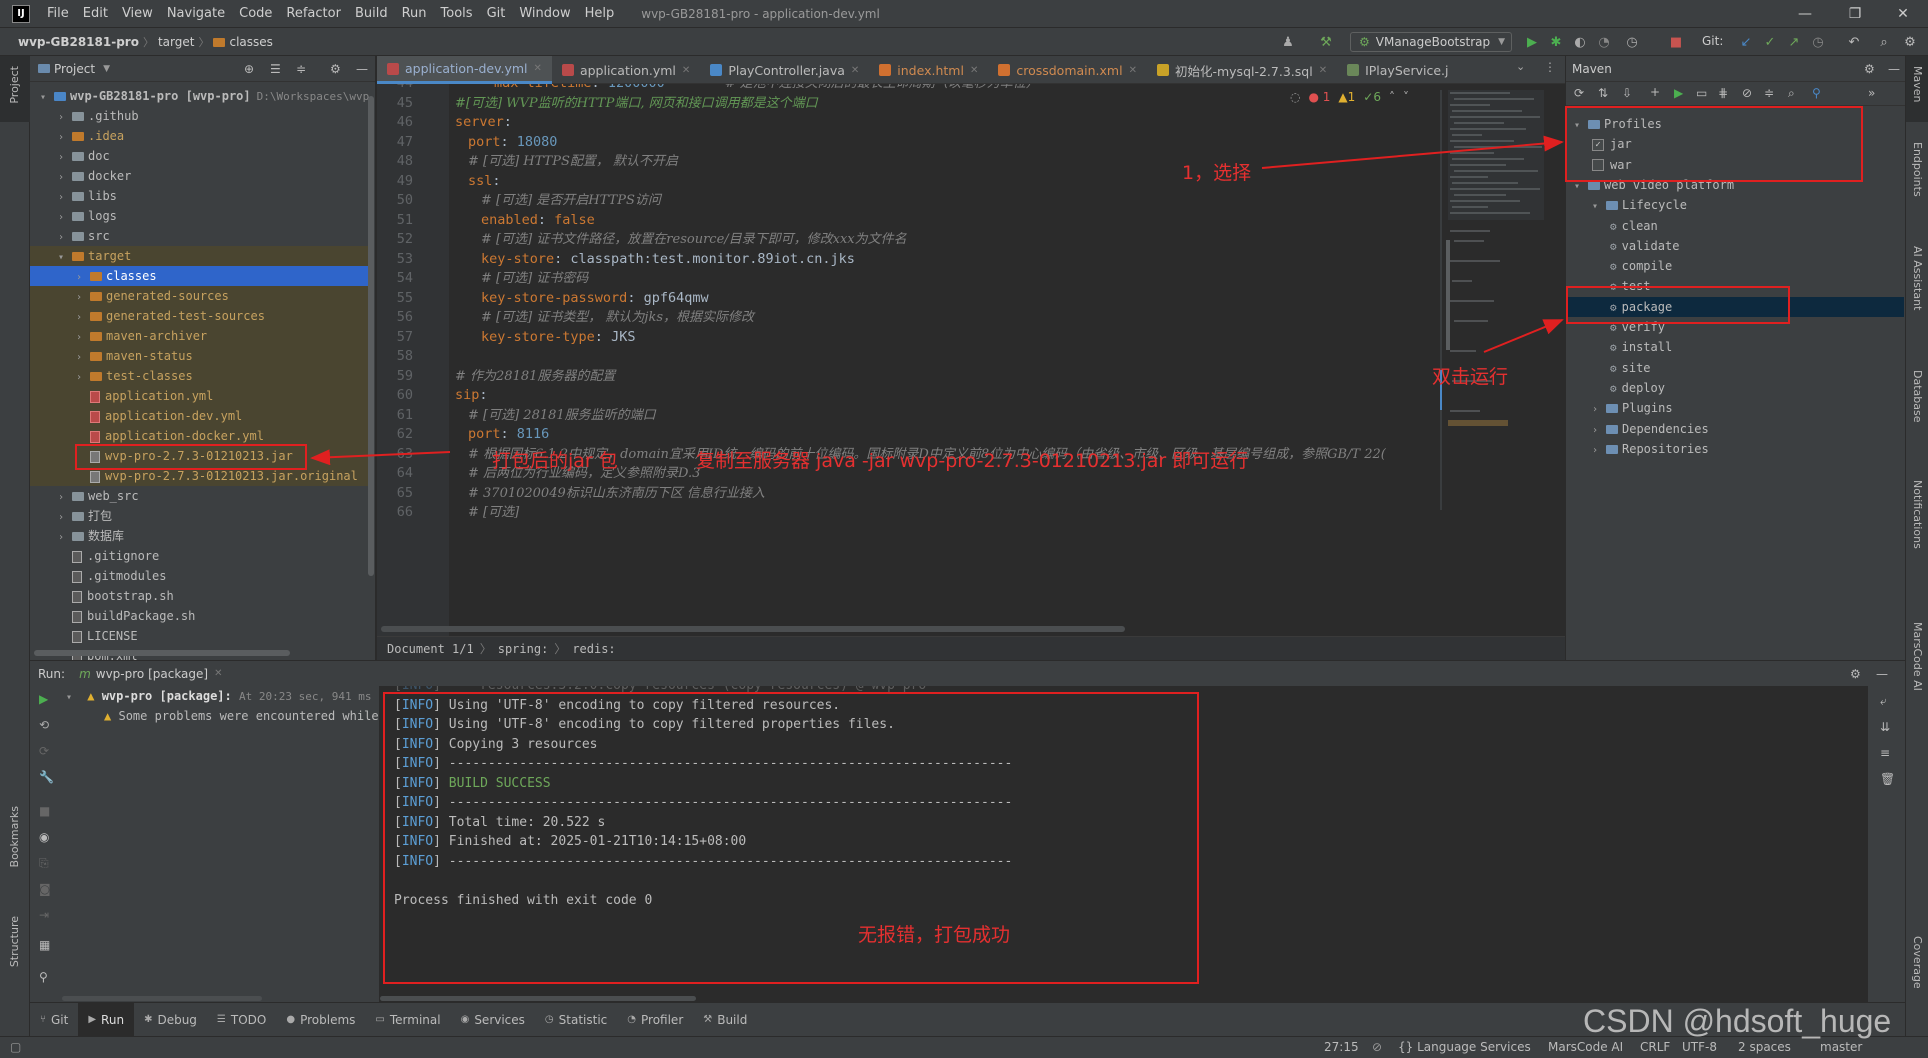 This screenshot has height=1058, width=1928. What do you see at coordinates (313, 13) in the screenshot?
I see `menu-refactor: Refactor` at bounding box center [313, 13].